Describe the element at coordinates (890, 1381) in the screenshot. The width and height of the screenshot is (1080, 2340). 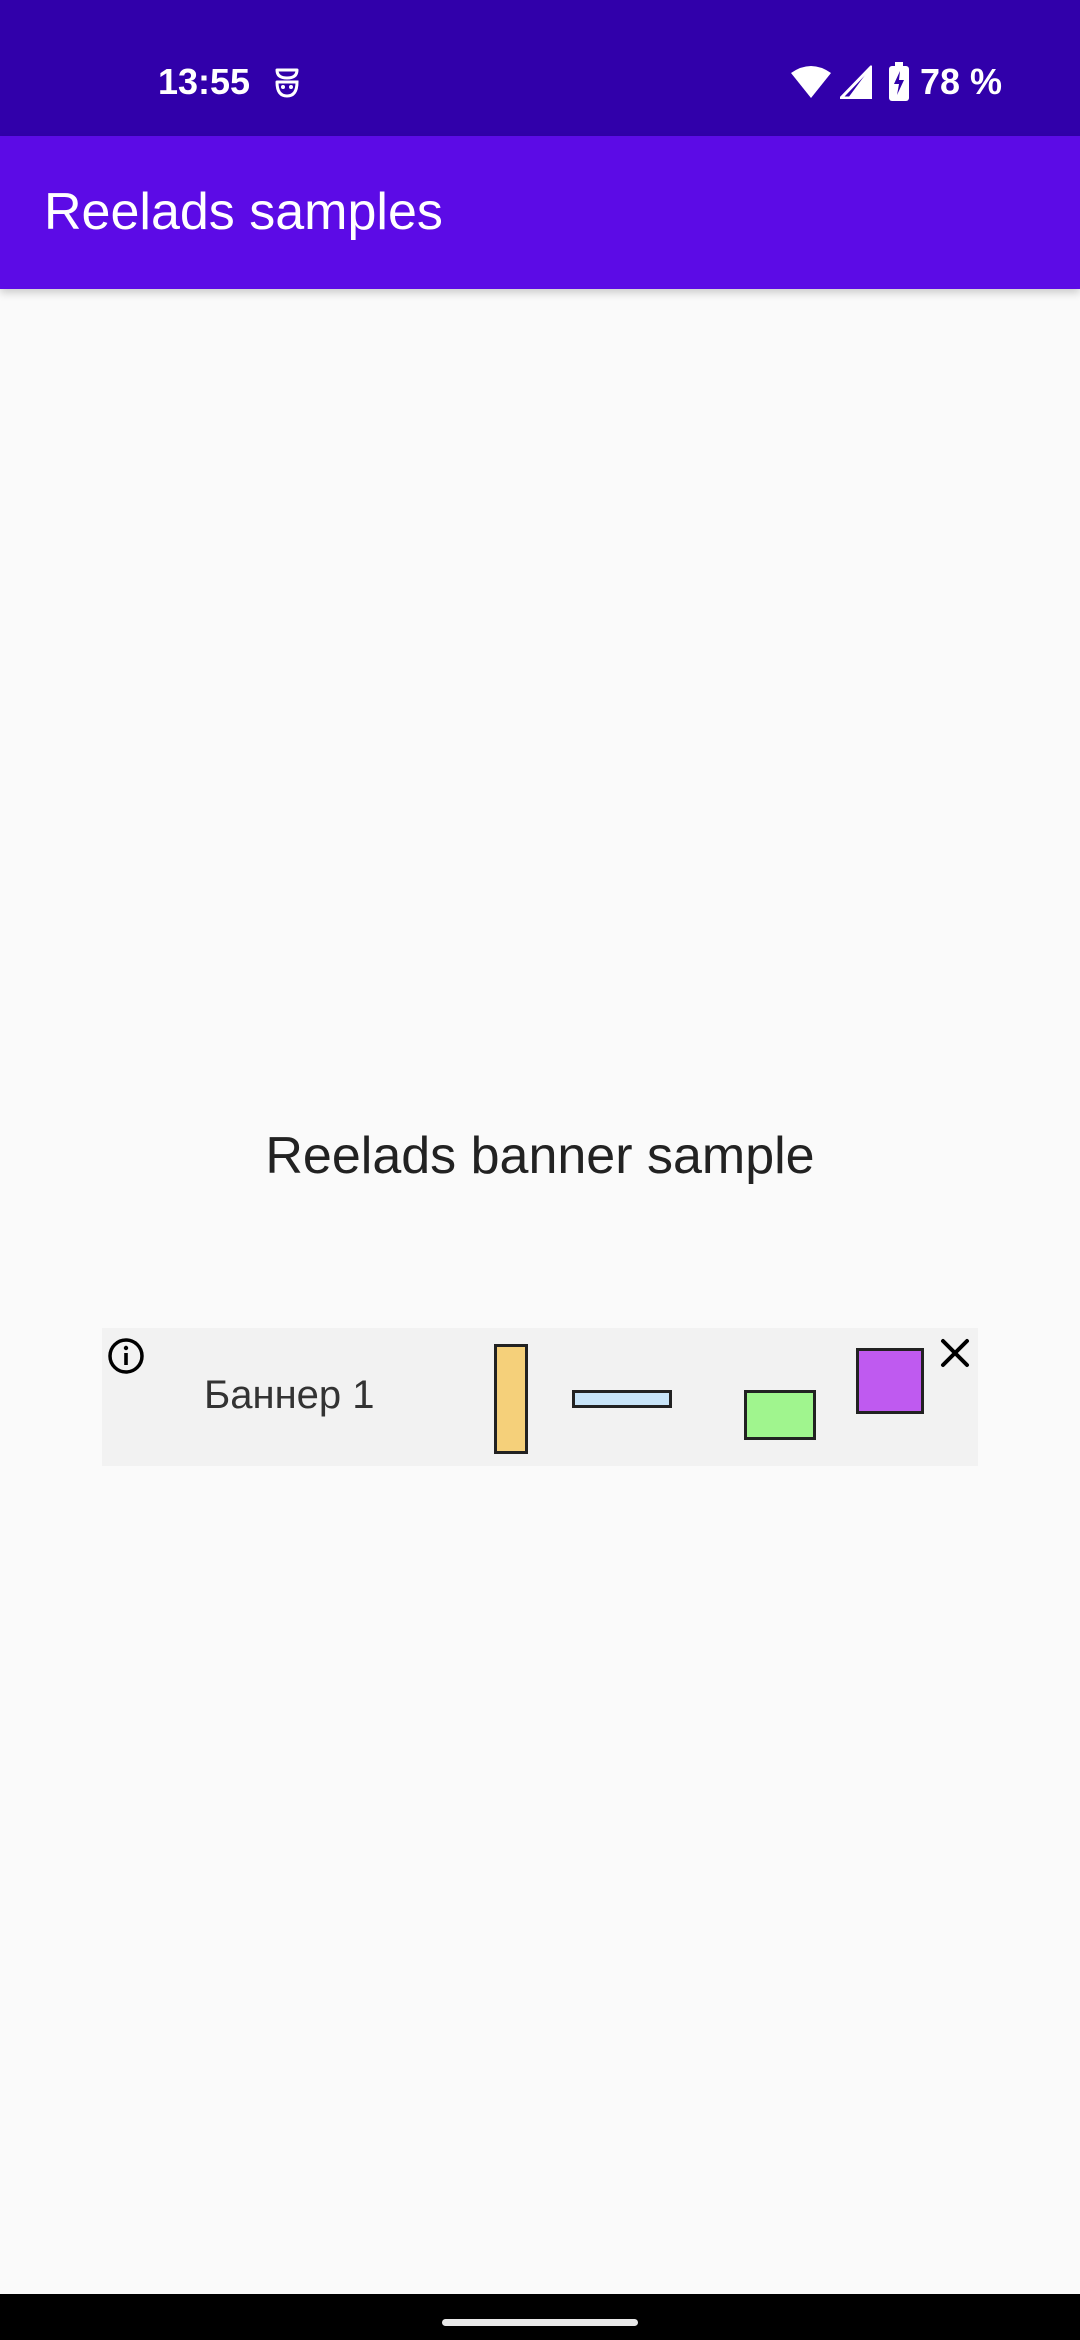
I see `purple-square` at that location.